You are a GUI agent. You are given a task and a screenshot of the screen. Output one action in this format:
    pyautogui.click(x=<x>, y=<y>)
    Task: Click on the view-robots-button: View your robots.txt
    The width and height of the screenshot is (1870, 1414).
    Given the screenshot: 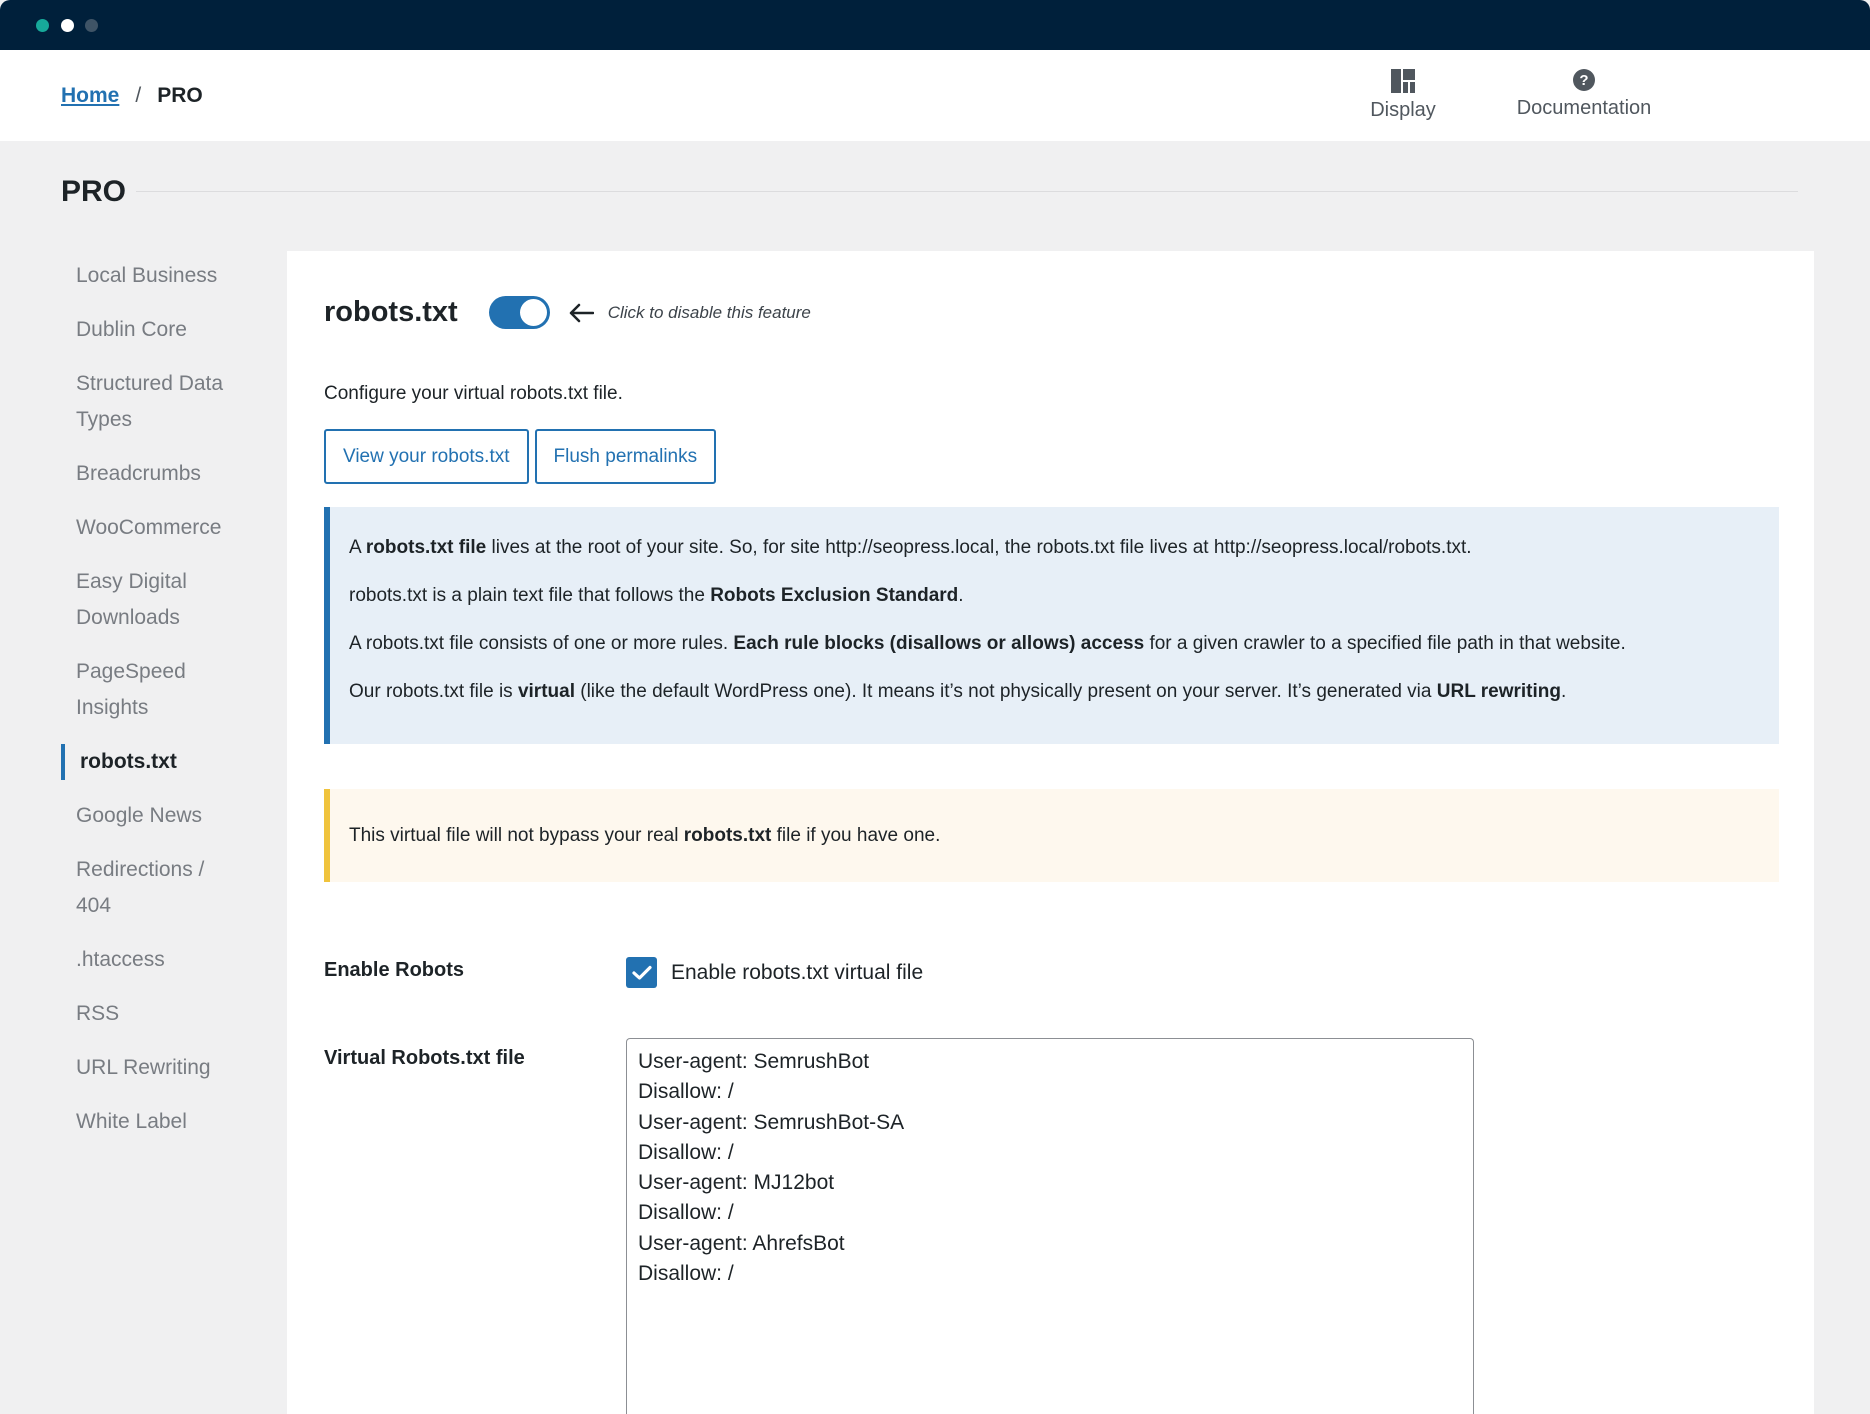 What is the action you would take?
    pyautogui.click(x=426, y=456)
    